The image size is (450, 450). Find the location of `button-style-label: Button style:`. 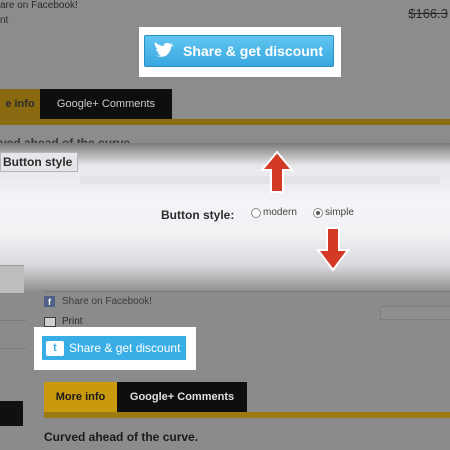

button-style-label: Button style: is located at coordinates (198, 215).